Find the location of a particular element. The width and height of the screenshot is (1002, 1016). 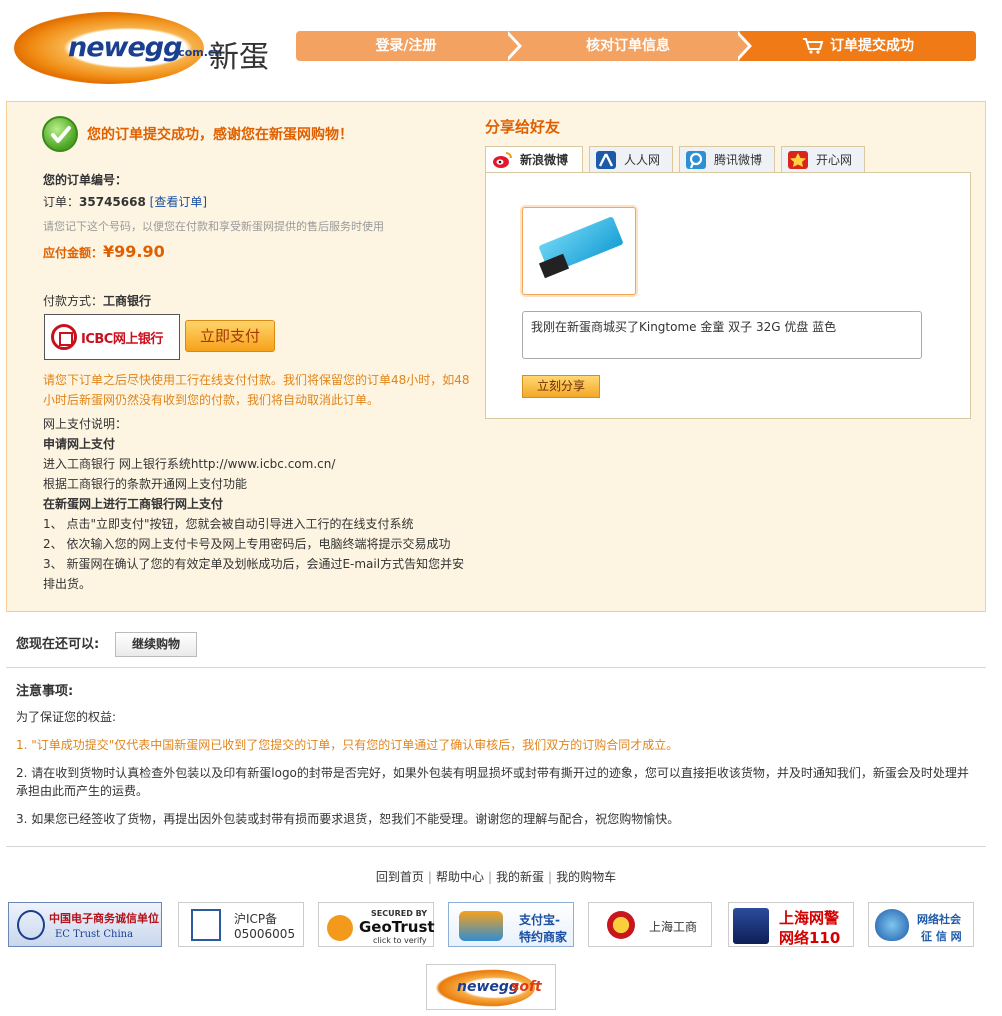

footer-link-help: 帮助中心 is located at coordinates (460, 877).